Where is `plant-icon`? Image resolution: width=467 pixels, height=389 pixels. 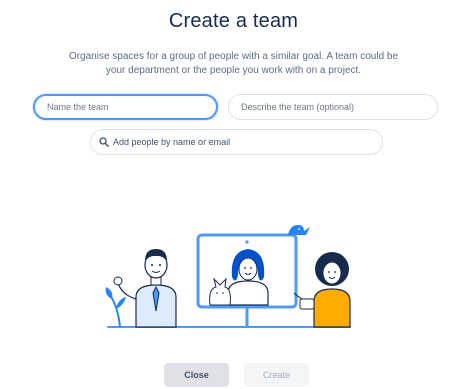 plant-icon is located at coordinates (115, 307).